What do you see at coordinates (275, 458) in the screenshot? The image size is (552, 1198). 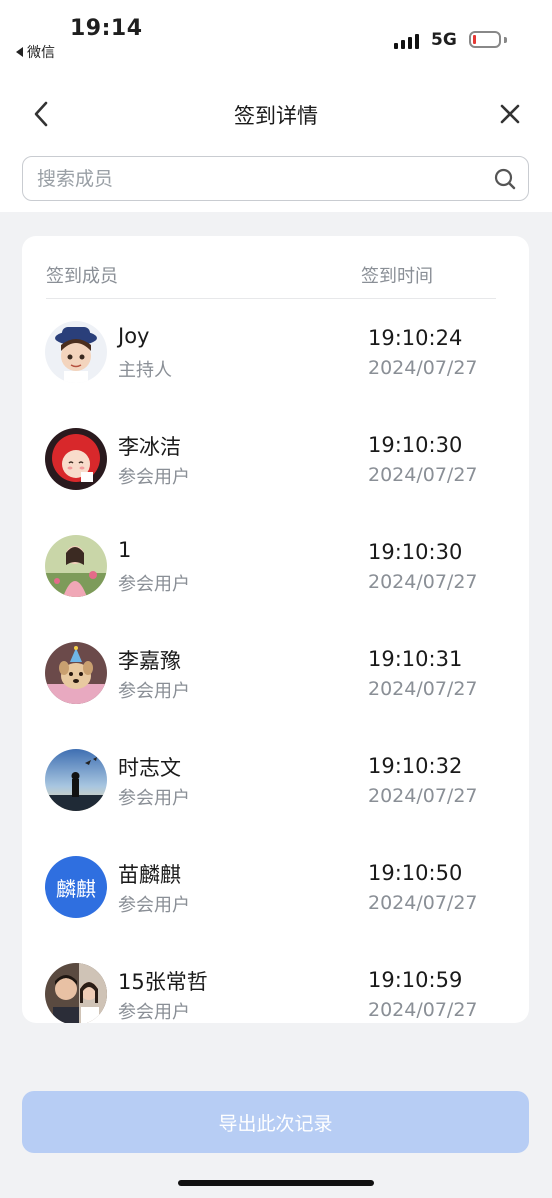 I see `member-row: 李冰洁 参会用户 19:10:30 2024/07/27` at bounding box center [275, 458].